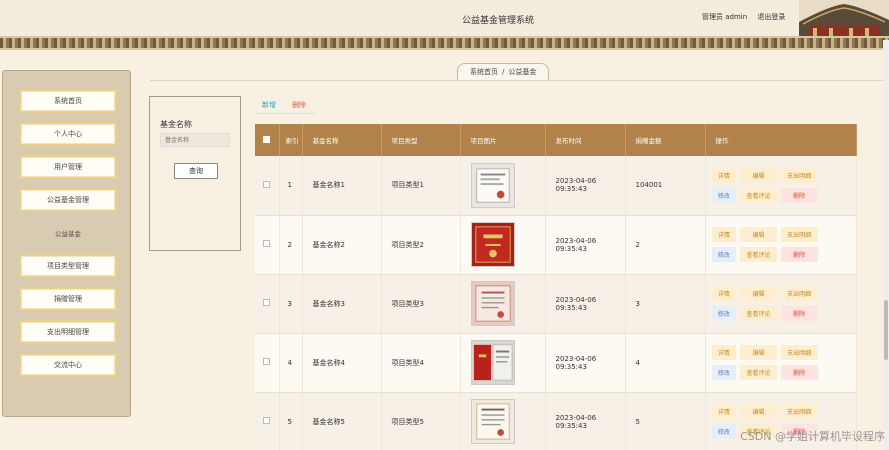 Image resolution: width=889 pixels, height=450 pixels. I want to click on actions-underline, so click(286, 113).